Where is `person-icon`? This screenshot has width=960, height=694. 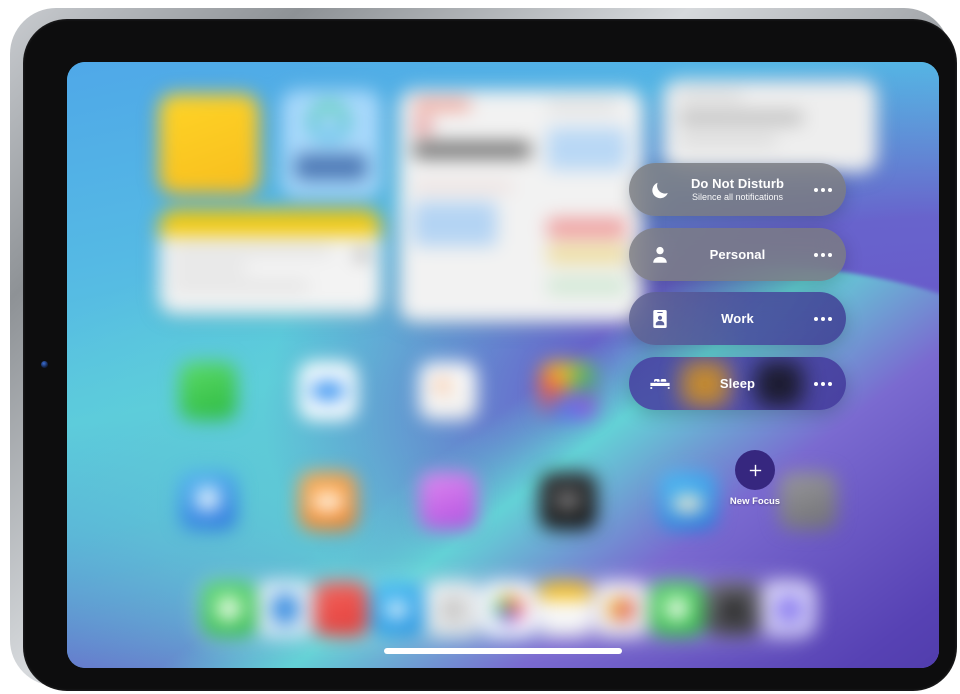 person-icon is located at coordinates (660, 254).